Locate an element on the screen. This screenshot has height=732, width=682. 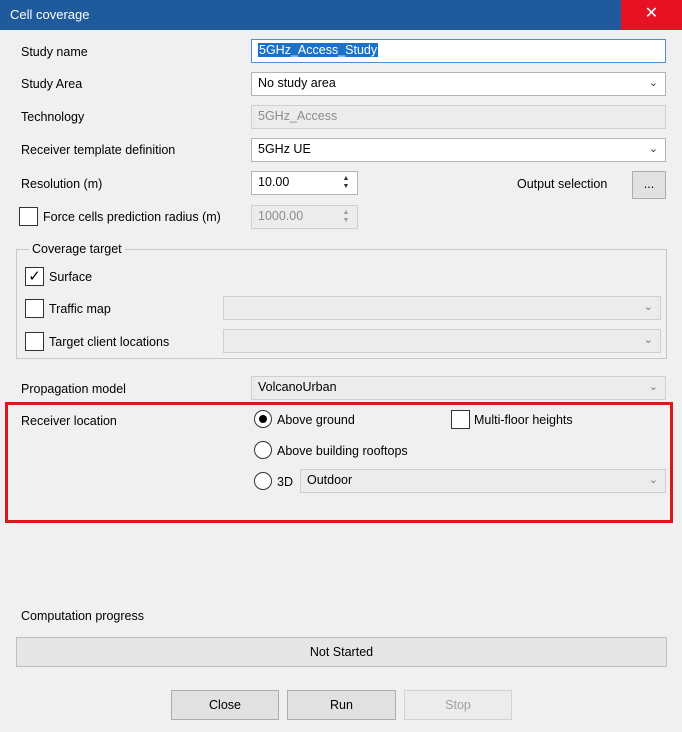
target-client-locations-label: Target client locations is located at coordinates (109, 342).